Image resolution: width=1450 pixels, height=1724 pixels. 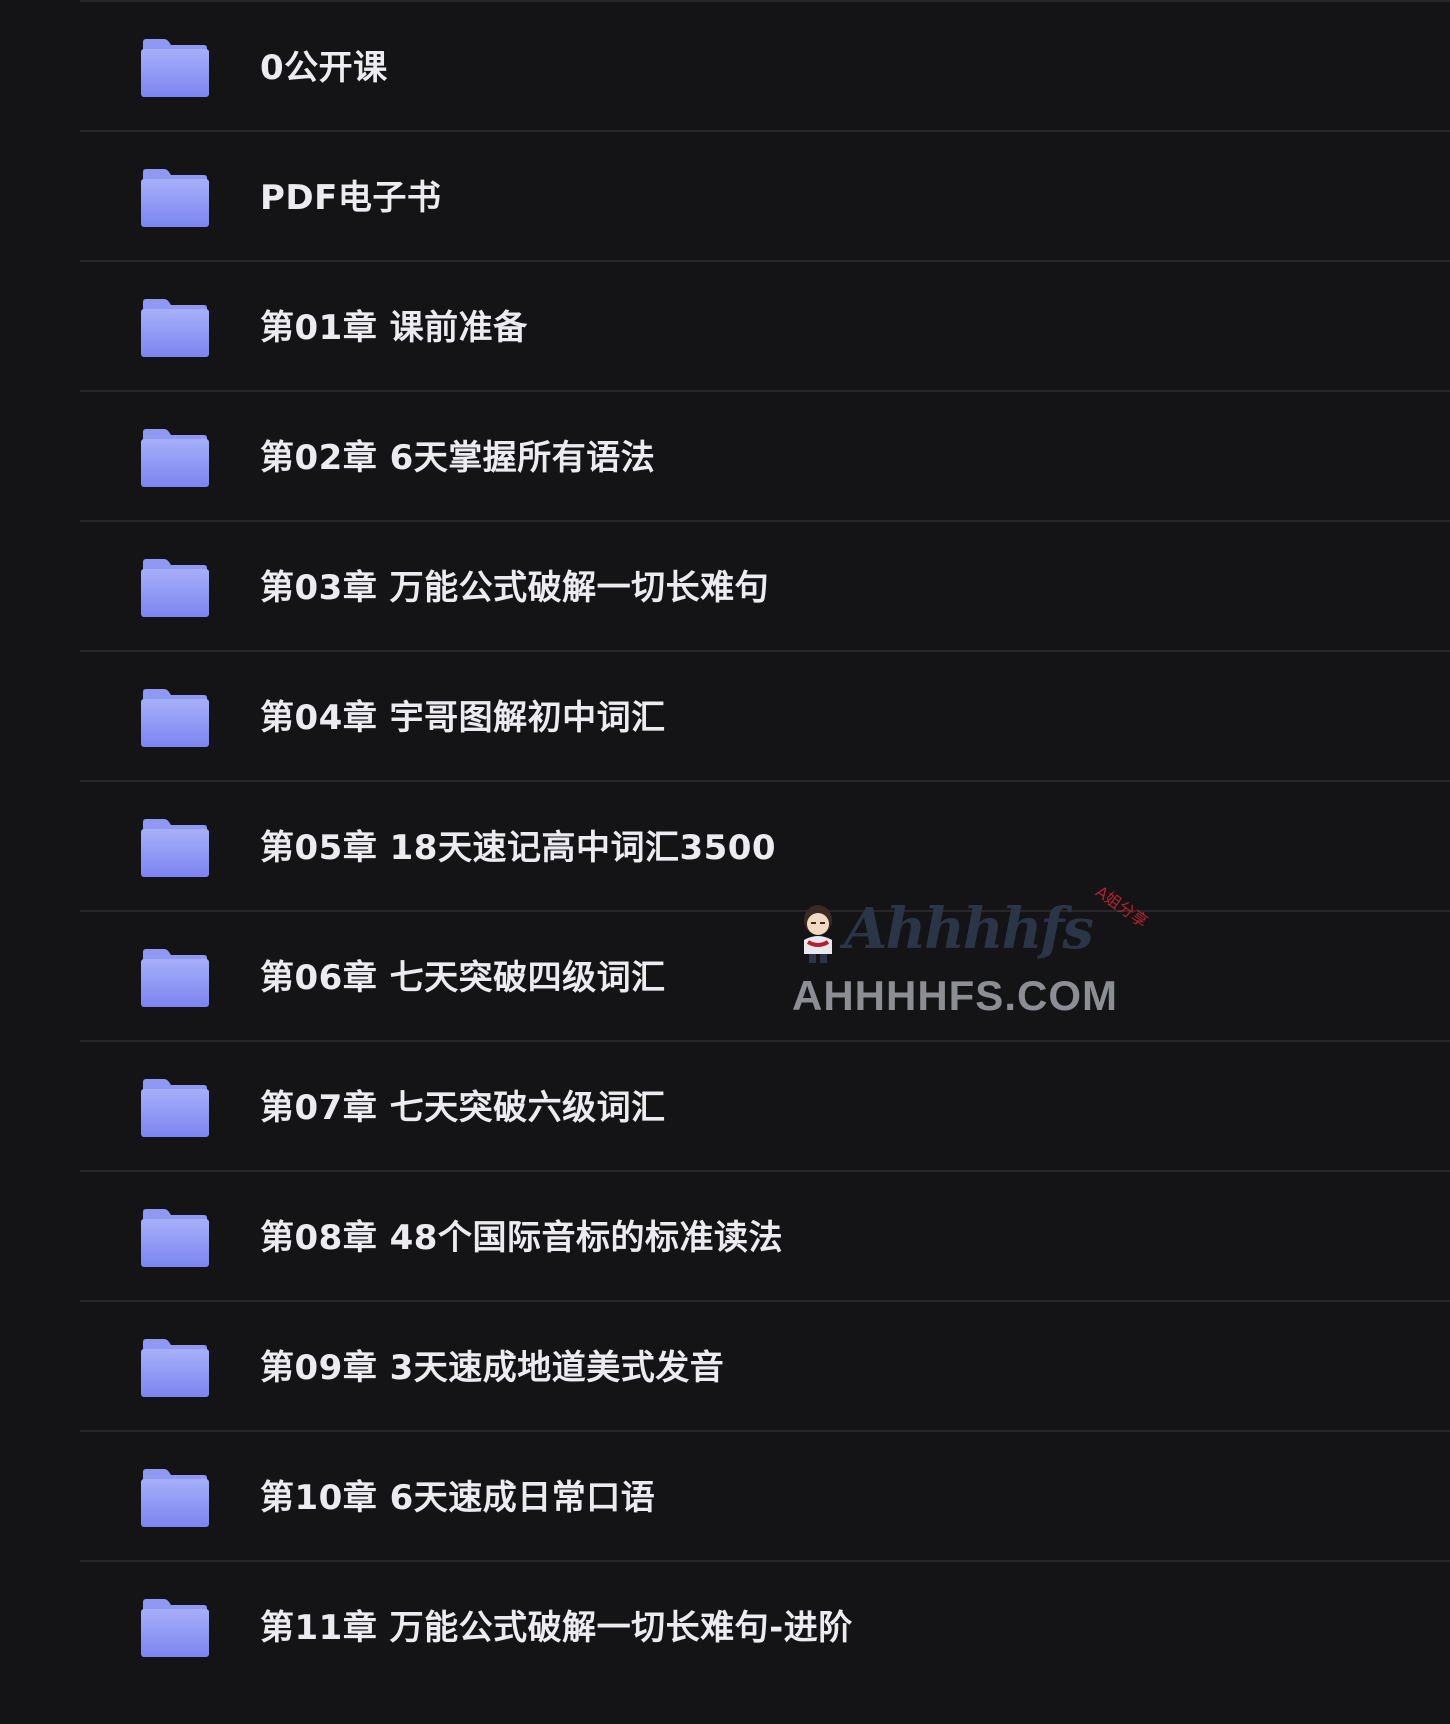 What do you see at coordinates (765, 327) in the screenshot?
I see `folder-row: 第01章 课前准备` at bounding box center [765, 327].